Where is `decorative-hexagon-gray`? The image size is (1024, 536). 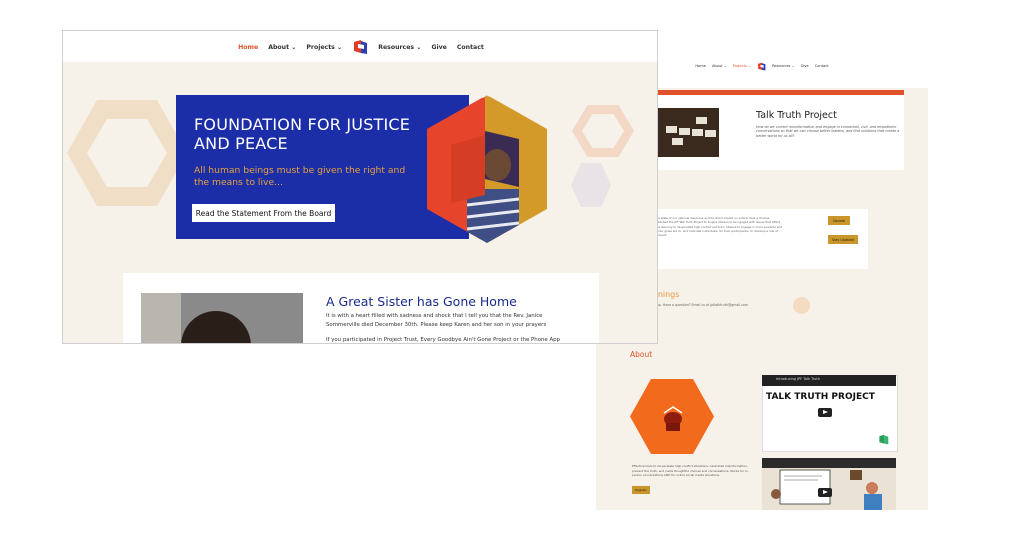
decorative-hexagon-gray is located at coordinates (591, 185).